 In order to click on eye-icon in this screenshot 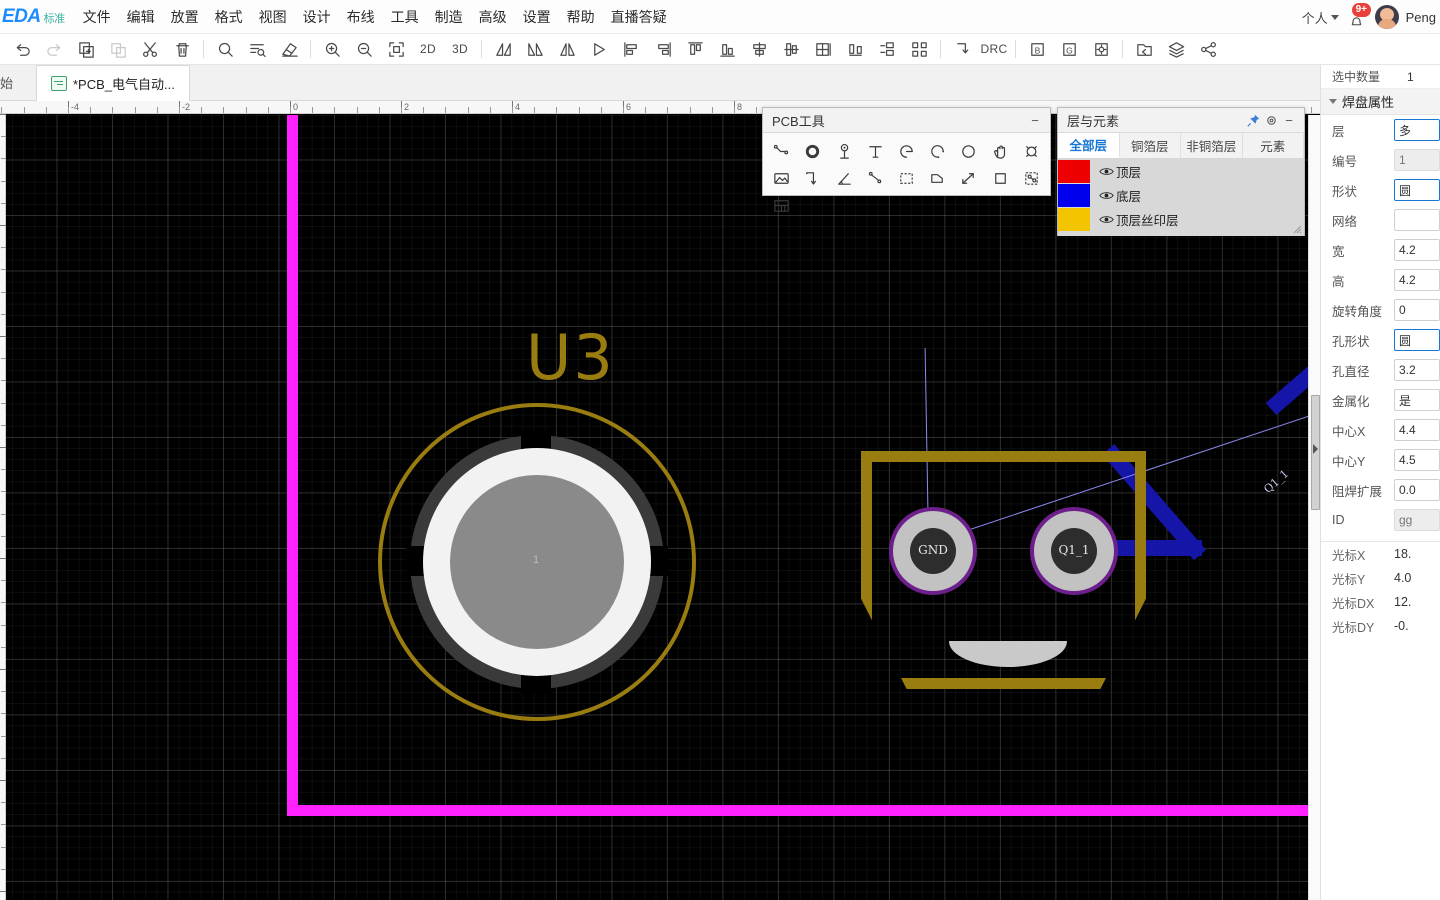, I will do `click(1106, 219)`.